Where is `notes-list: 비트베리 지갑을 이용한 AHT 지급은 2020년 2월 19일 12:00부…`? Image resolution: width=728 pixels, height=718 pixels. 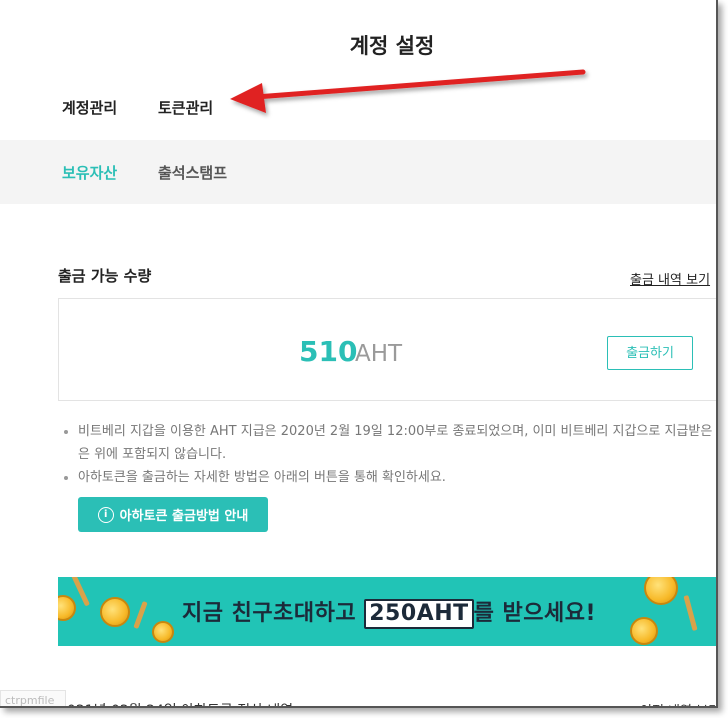 notes-list: 비트베리 지갑을 이용한 AHT 지급은 2020년 2월 19일 12:00부… is located at coordinates (389, 454).